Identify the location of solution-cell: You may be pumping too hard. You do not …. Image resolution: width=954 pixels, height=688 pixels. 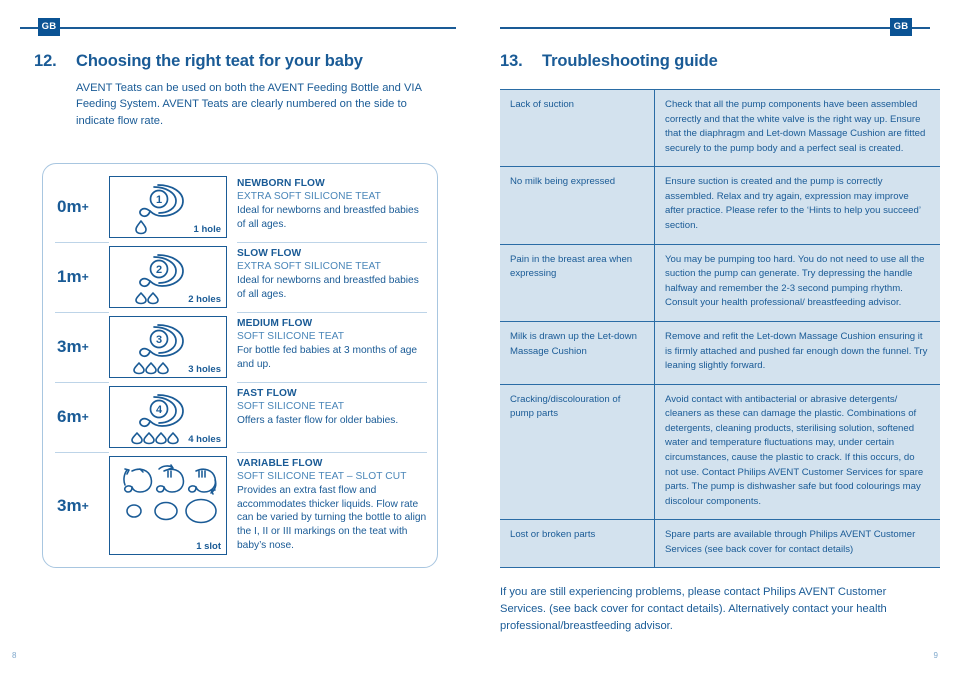
(797, 282).